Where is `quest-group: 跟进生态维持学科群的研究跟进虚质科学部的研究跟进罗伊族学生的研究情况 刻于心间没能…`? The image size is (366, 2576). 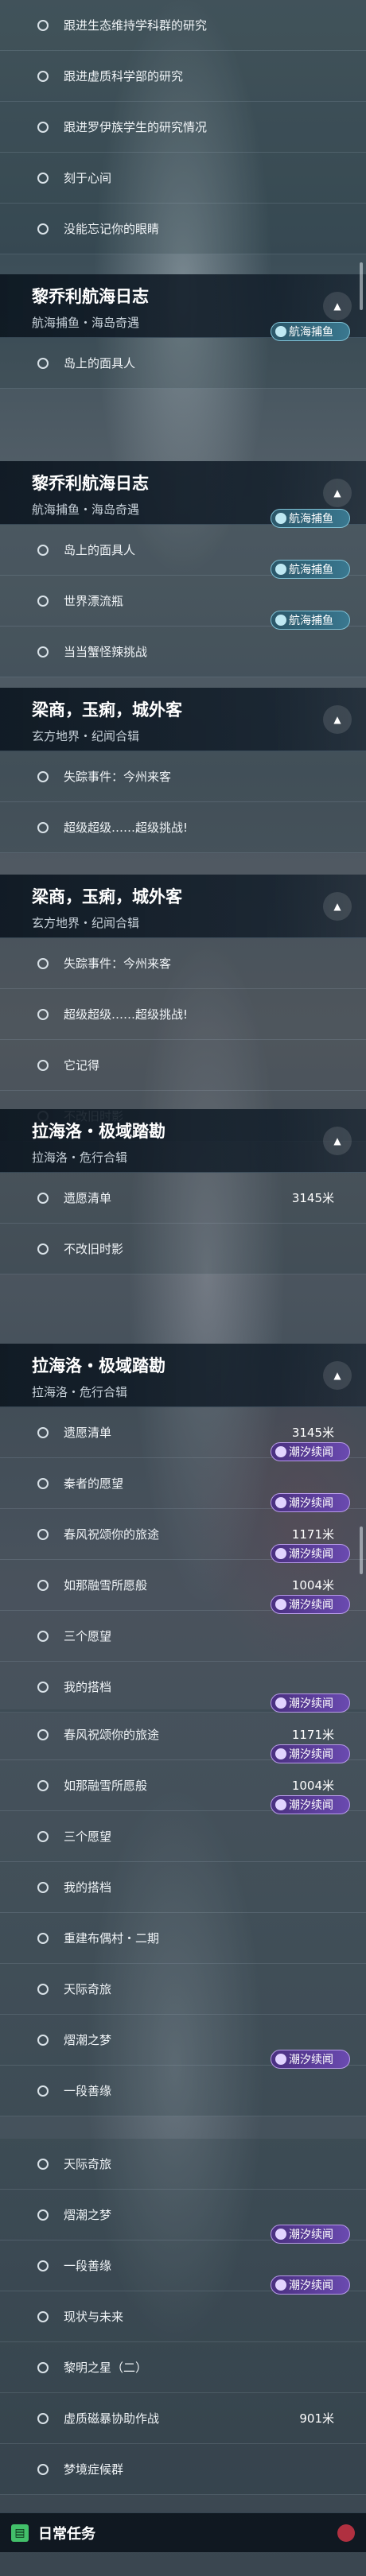
quest-group: 跟进生态维持学科群的研究跟进虚质科学部的研究跟进罗伊族学生的研究情况 刻于心间没能… is located at coordinates (183, 127).